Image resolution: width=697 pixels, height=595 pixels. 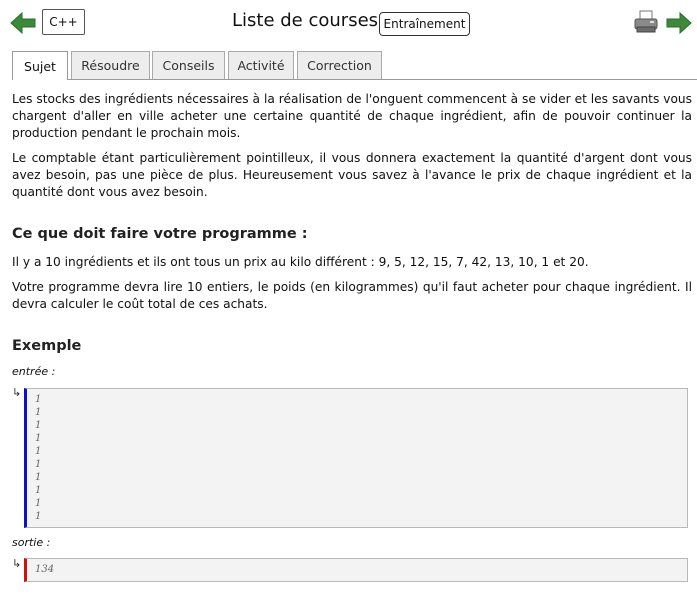 What do you see at coordinates (305, 20) in the screenshot?
I see `page-title: Liste de courses` at bounding box center [305, 20].